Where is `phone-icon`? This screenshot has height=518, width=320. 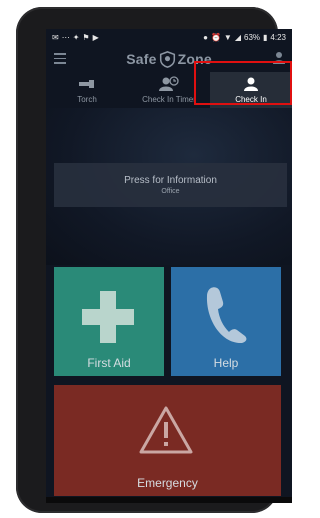 phone-icon is located at coordinates (226, 315).